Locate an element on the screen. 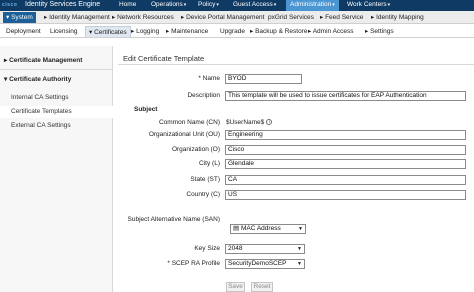 This screenshot has height=292, width=474. menu-administration: Administration▾ is located at coordinates (312, 5).